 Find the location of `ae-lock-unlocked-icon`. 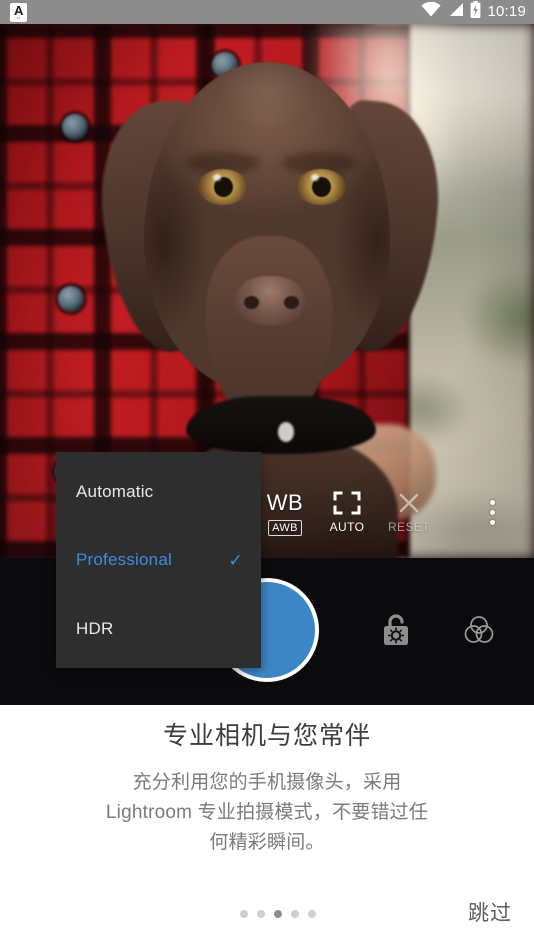

ae-lock-unlocked-icon is located at coordinates (396, 630).